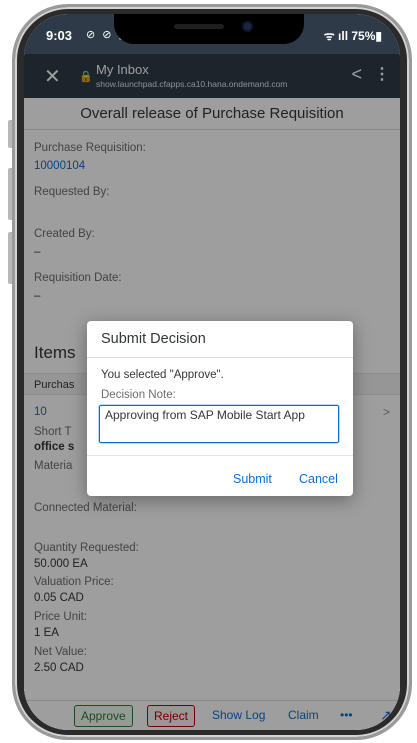 This screenshot has width=417, height=743. Describe the element at coordinates (220, 455) in the screenshot. I see `dialog-footer-divider` at that location.